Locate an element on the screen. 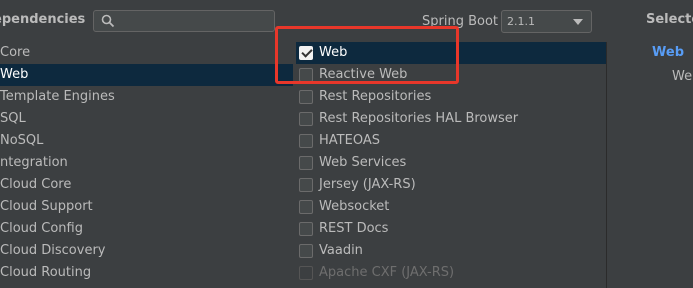 The width and height of the screenshot is (693, 288). dependency-label: Web Services is located at coordinates (363, 162).